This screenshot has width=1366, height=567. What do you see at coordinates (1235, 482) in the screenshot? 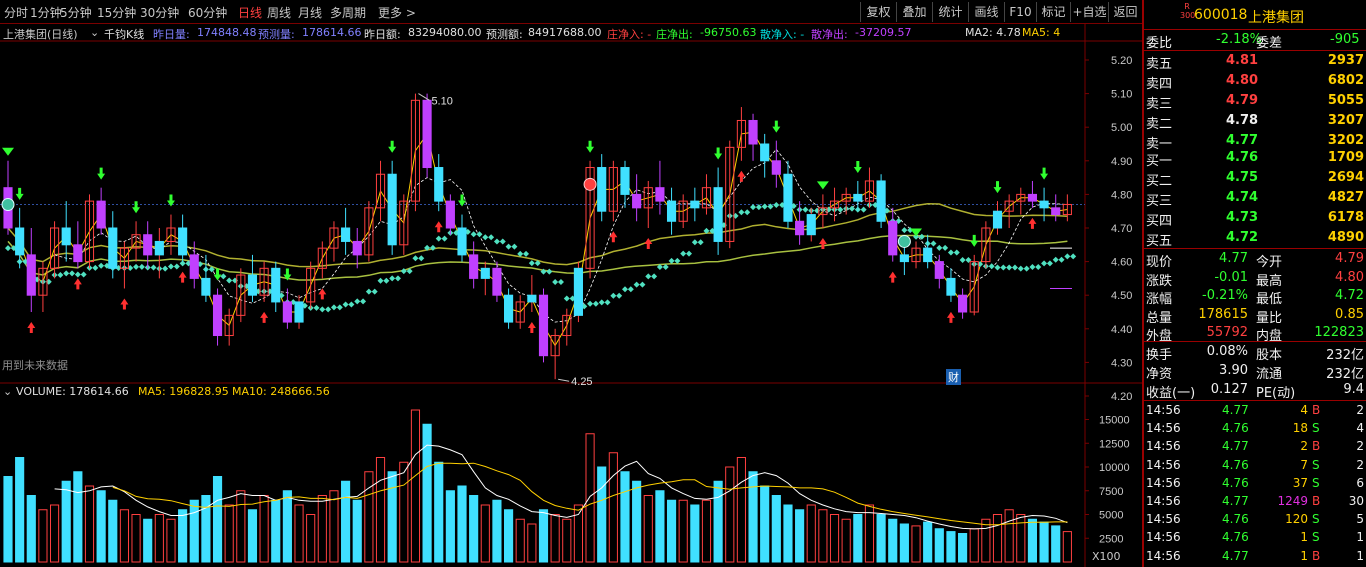
I see `tick-price: 4.76` at bounding box center [1235, 482].